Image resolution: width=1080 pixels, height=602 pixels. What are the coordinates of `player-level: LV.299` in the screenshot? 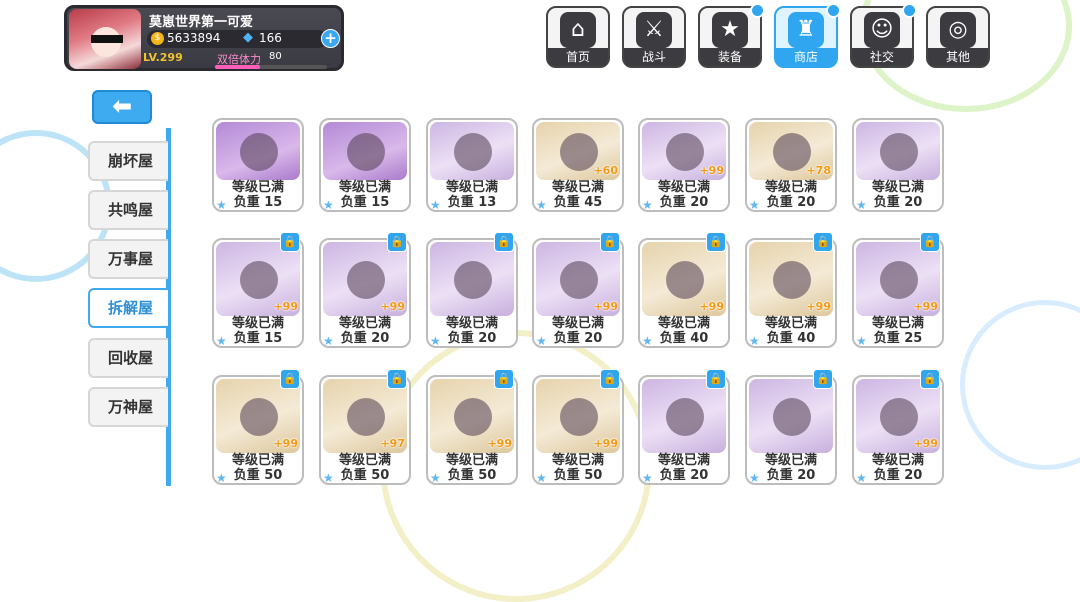 It's located at (163, 57).